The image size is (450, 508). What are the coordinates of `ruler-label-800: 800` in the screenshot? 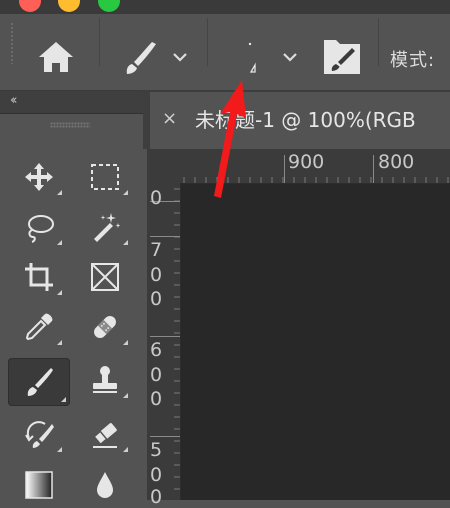 It's located at (396, 162).